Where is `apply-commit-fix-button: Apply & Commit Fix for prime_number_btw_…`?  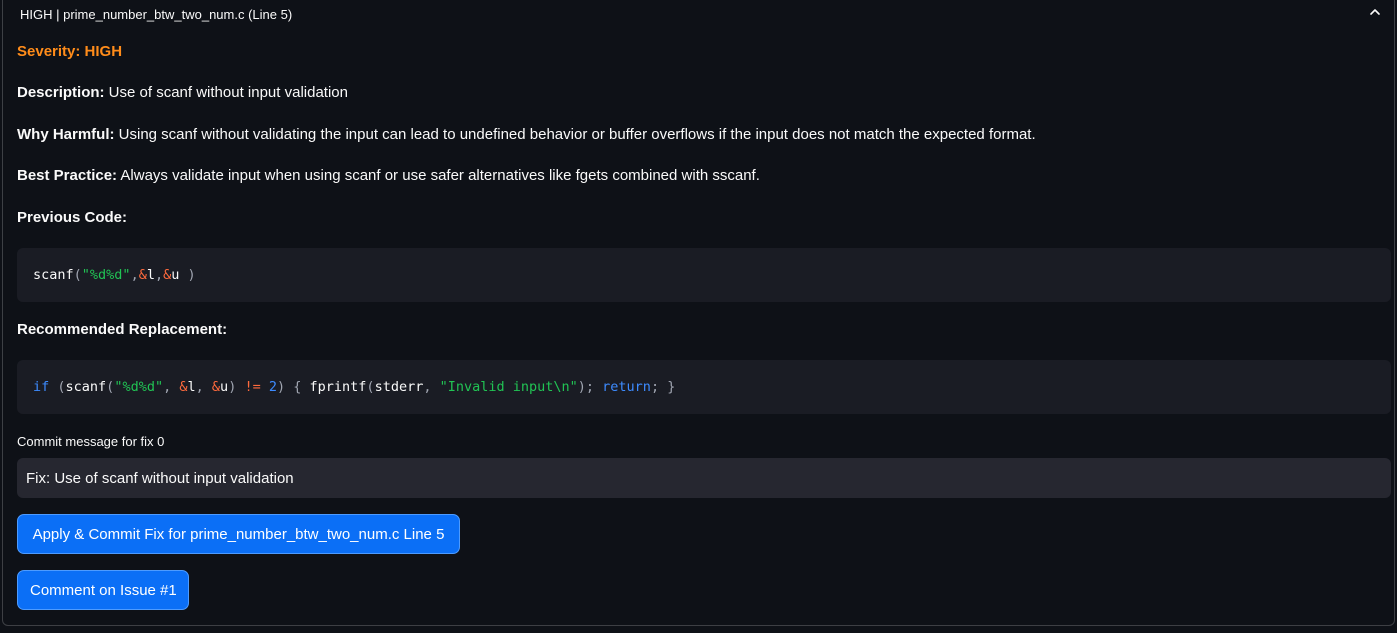
apply-commit-fix-button: Apply & Commit Fix for prime_number_btw_… is located at coordinates (238, 534).